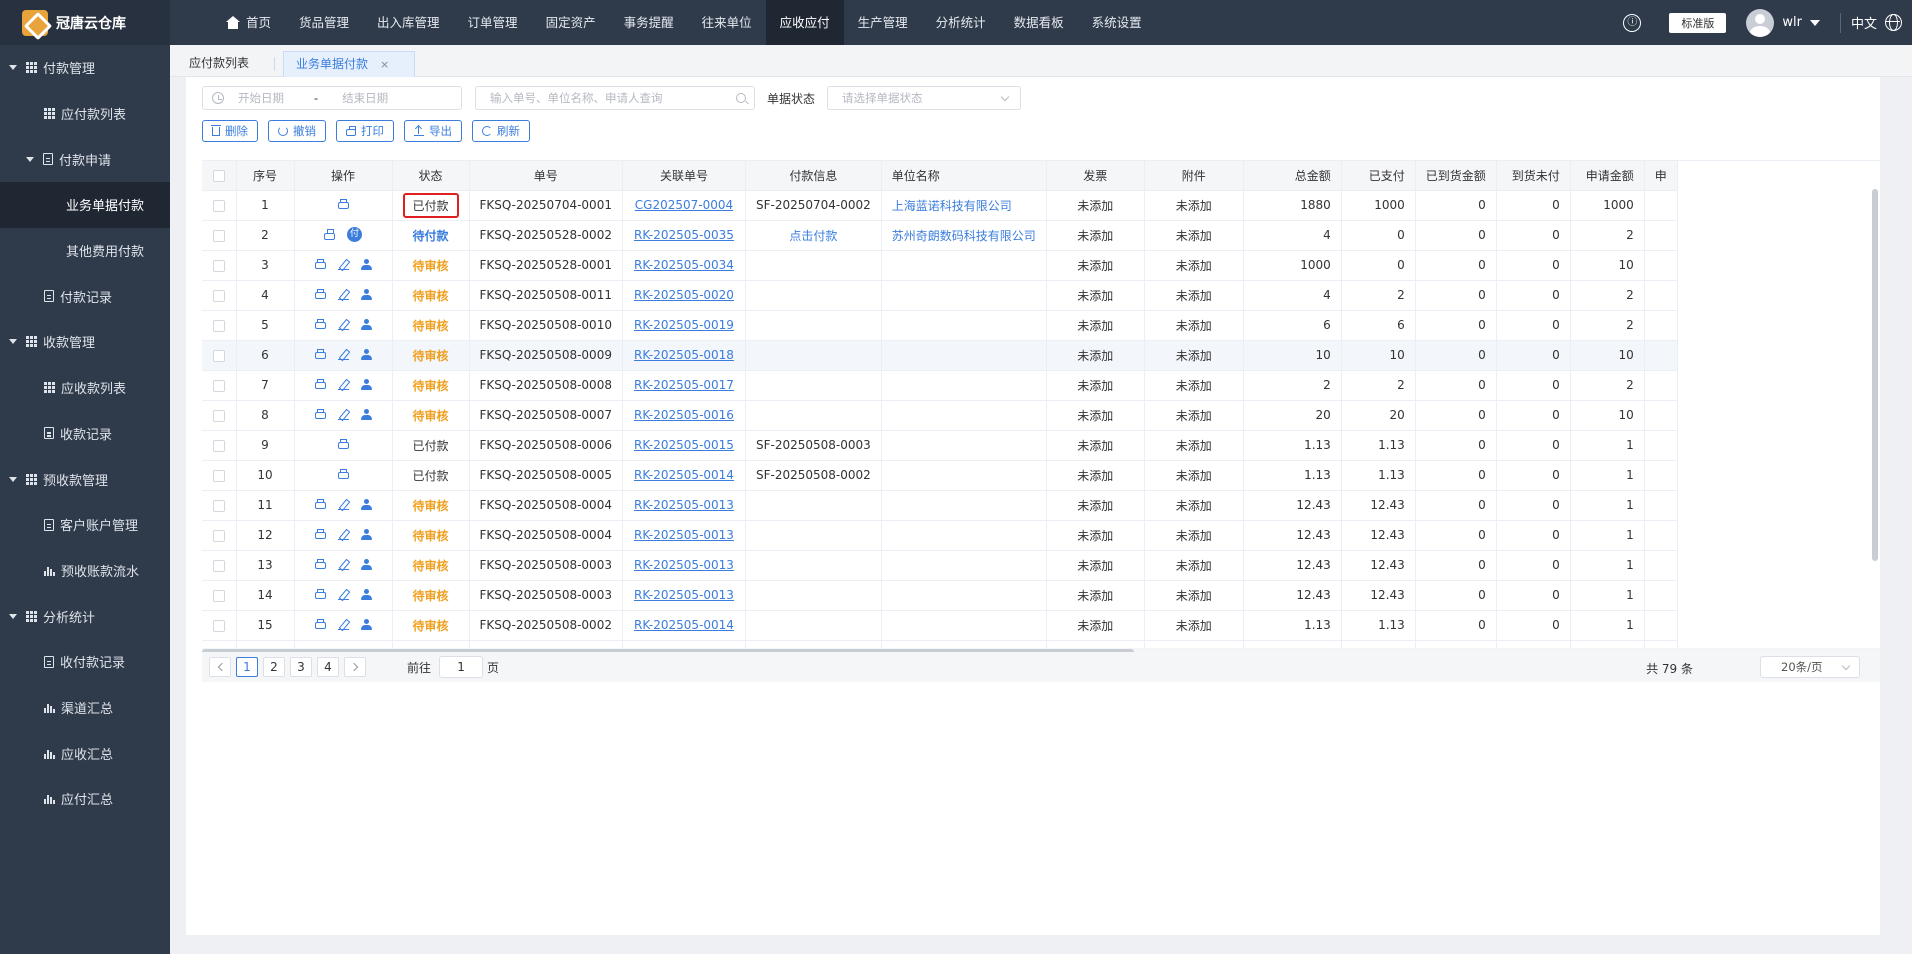 The image size is (1912, 954). What do you see at coordinates (1875, 375) in the screenshot?
I see `scroll-thumb` at bounding box center [1875, 375].